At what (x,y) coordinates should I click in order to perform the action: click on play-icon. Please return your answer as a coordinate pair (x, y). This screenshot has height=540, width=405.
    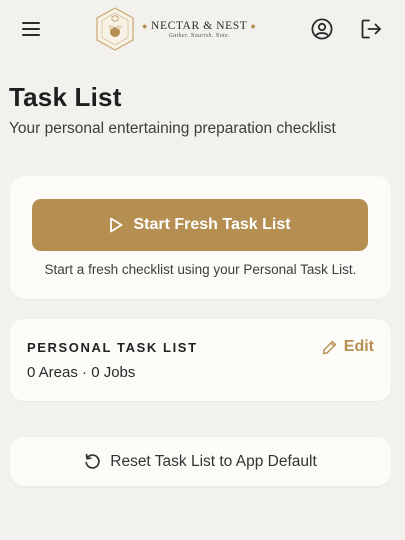
    Looking at the image, I should click on (116, 225).